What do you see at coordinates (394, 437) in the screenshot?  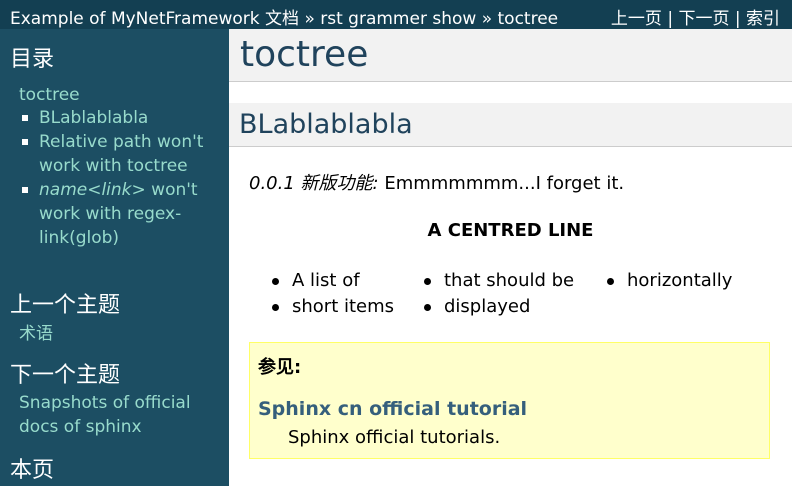 I see `see-also-description: Sphinx official tutorials.` at bounding box center [394, 437].